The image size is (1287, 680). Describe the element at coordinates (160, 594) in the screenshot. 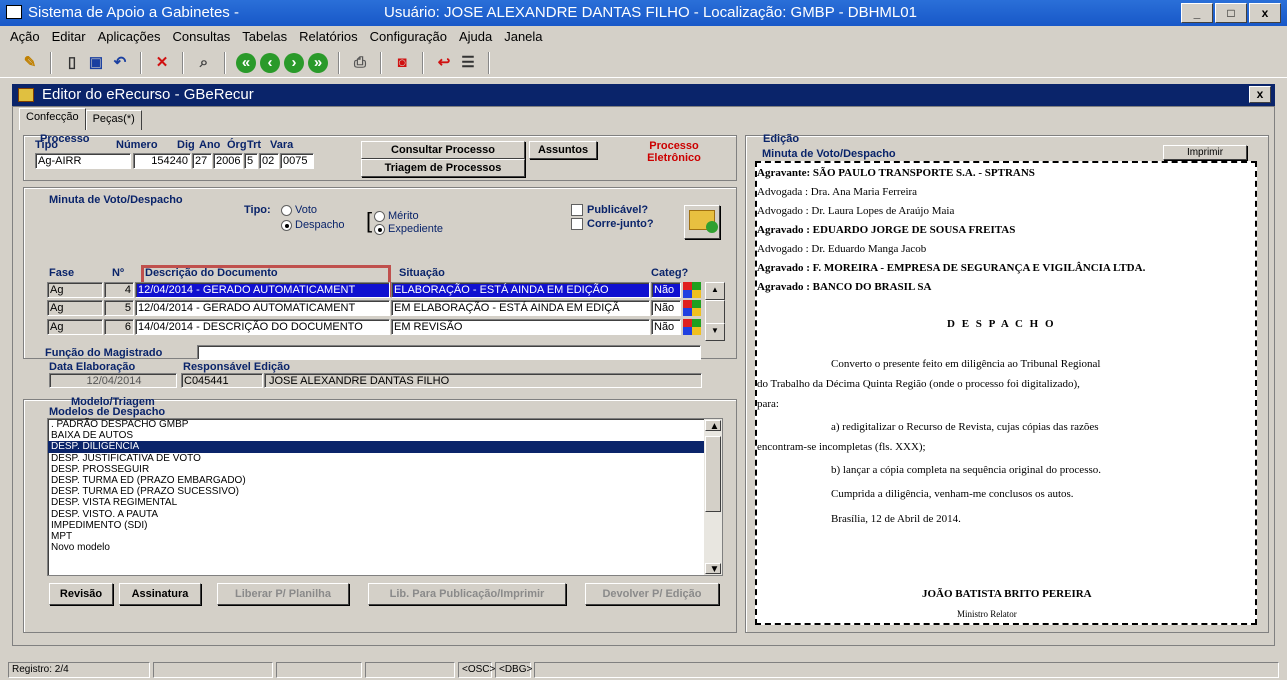

I see `assinatura-button: Assinatura` at that location.